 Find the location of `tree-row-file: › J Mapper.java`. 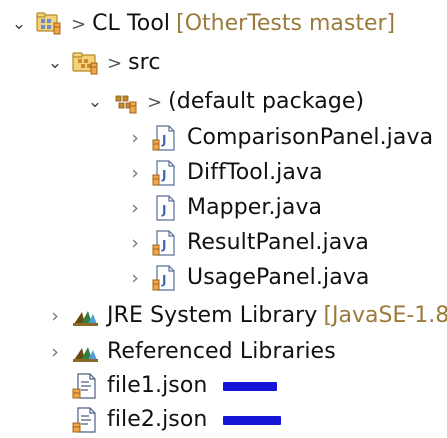

tree-row-file: › J Mapper.java is located at coordinates (224, 208).